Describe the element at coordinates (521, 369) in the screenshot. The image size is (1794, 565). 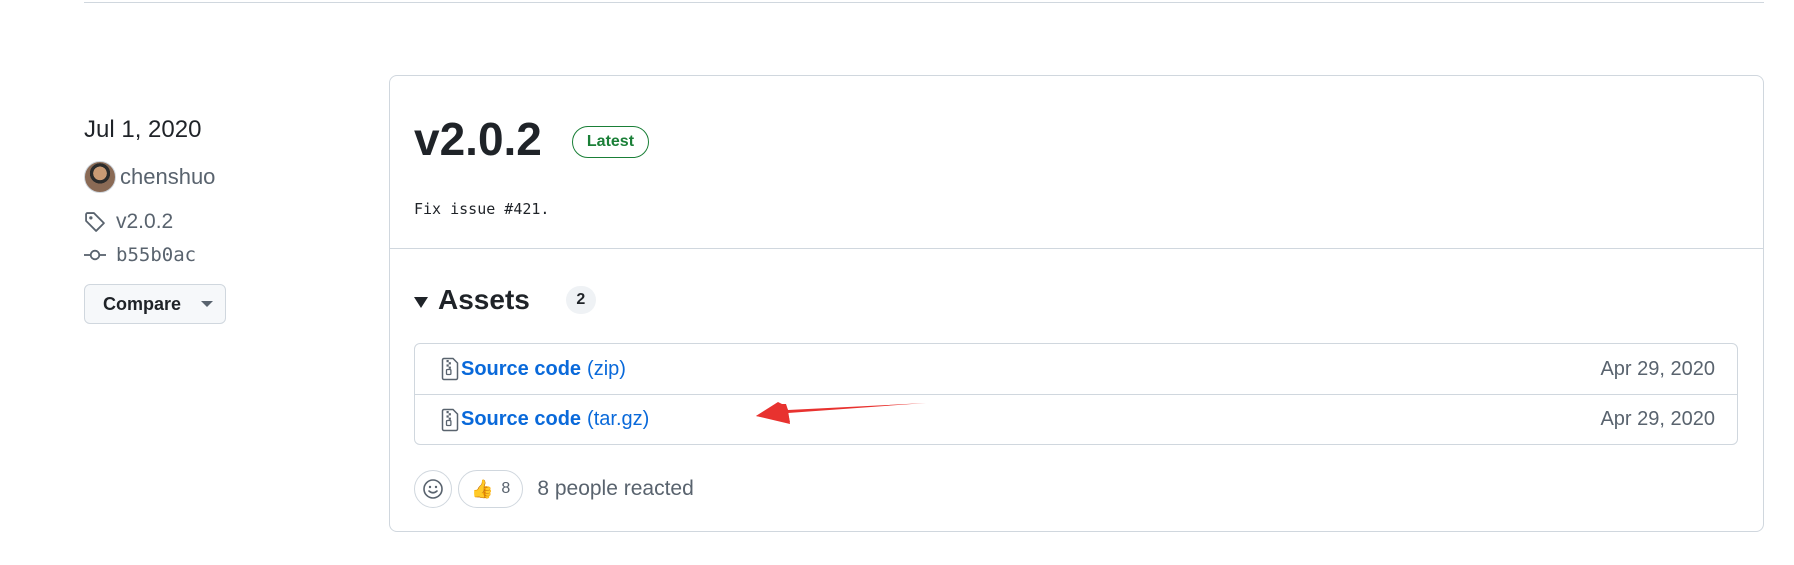
I see `asset-link-zip: Source code` at that location.